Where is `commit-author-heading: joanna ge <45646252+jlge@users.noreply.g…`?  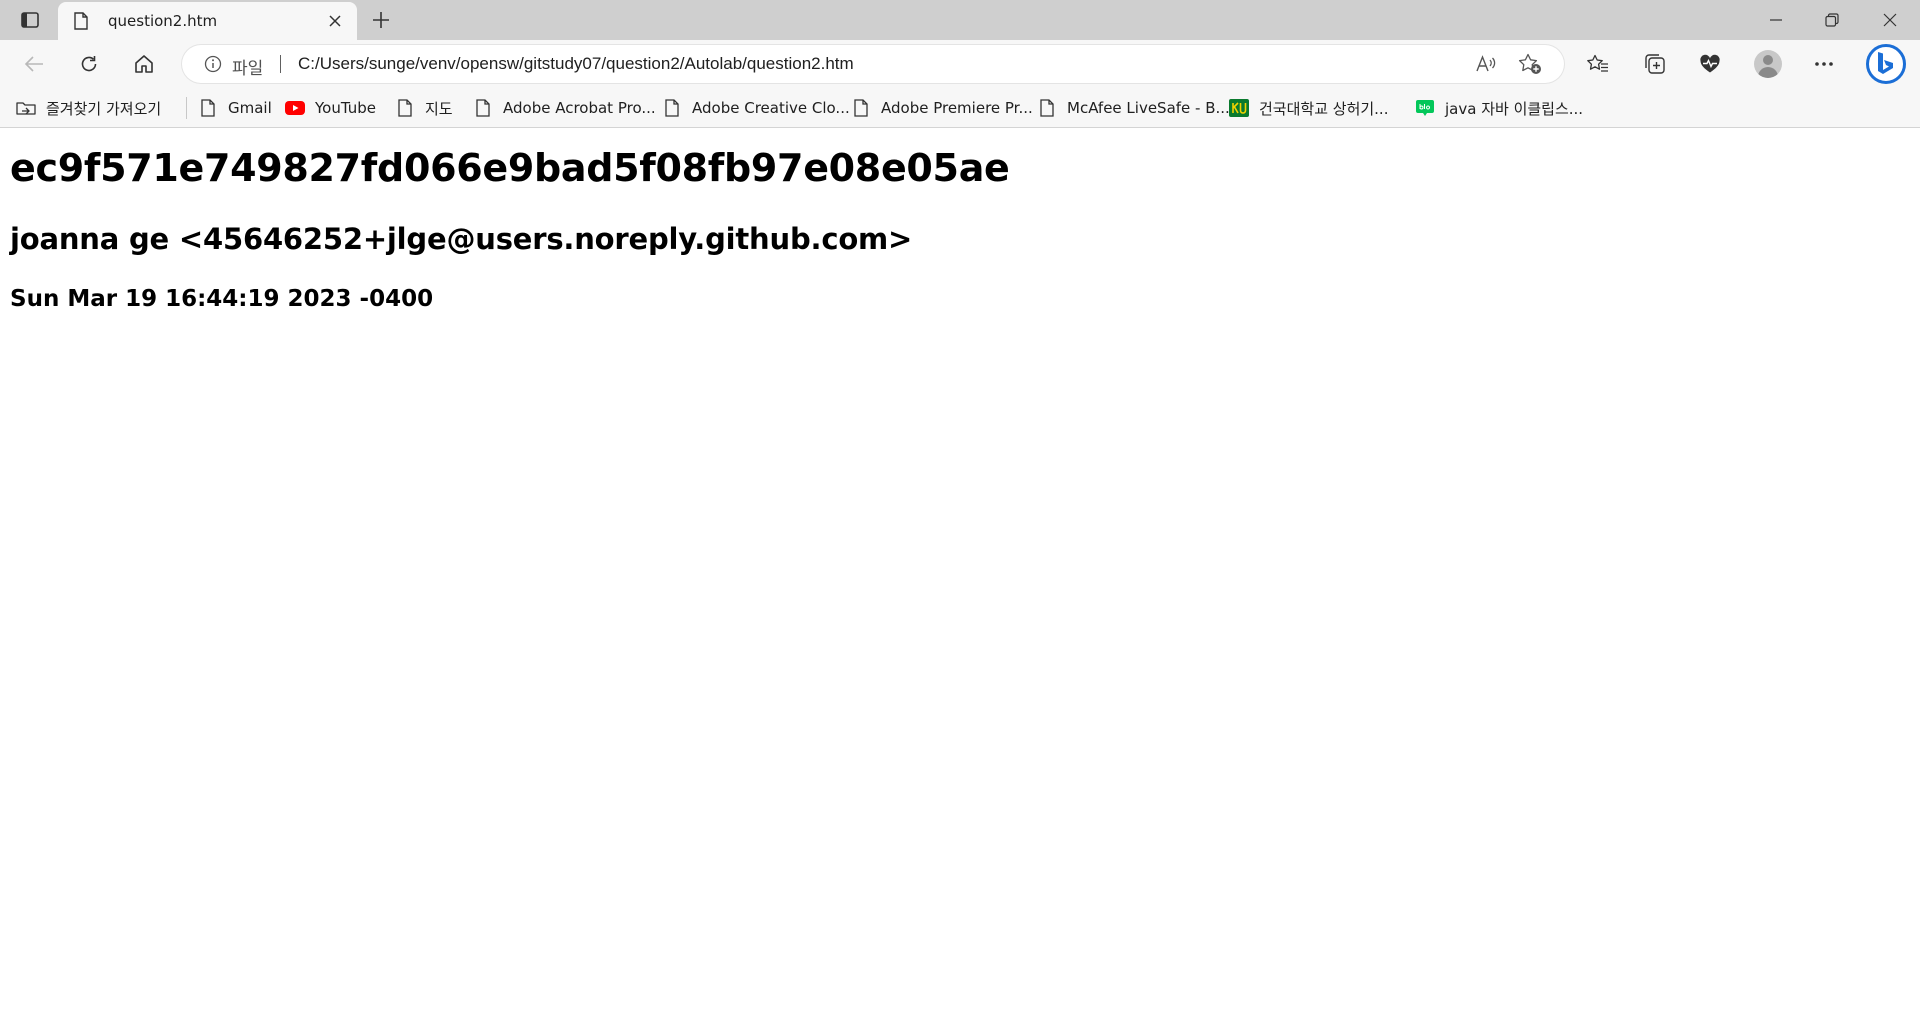
commit-author-heading: joanna ge <45646252+jlge@users.noreply.g… is located at coordinates (461, 239).